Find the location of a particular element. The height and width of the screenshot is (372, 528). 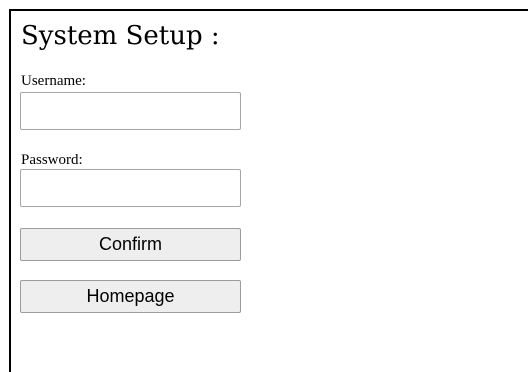

username-label: Username: is located at coordinates (53, 81).